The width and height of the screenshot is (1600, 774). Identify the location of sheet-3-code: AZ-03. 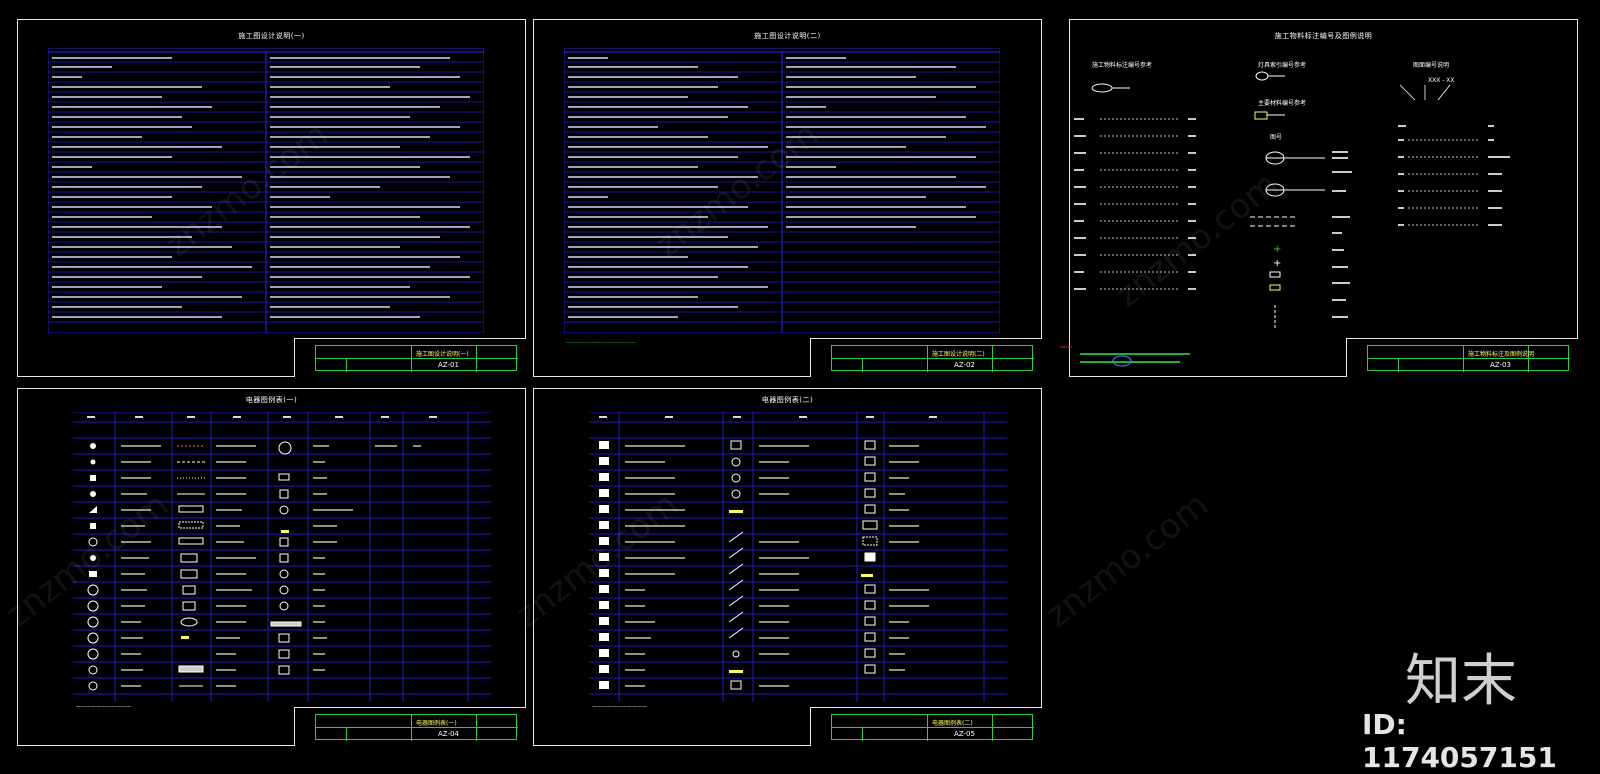
(1500, 365).